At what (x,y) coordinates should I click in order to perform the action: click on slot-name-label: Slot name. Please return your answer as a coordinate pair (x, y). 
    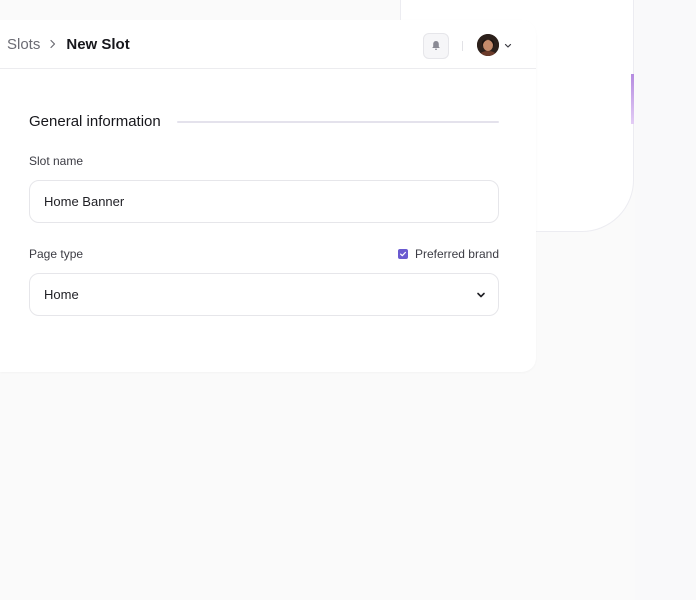
    Looking at the image, I should click on (56, 161).